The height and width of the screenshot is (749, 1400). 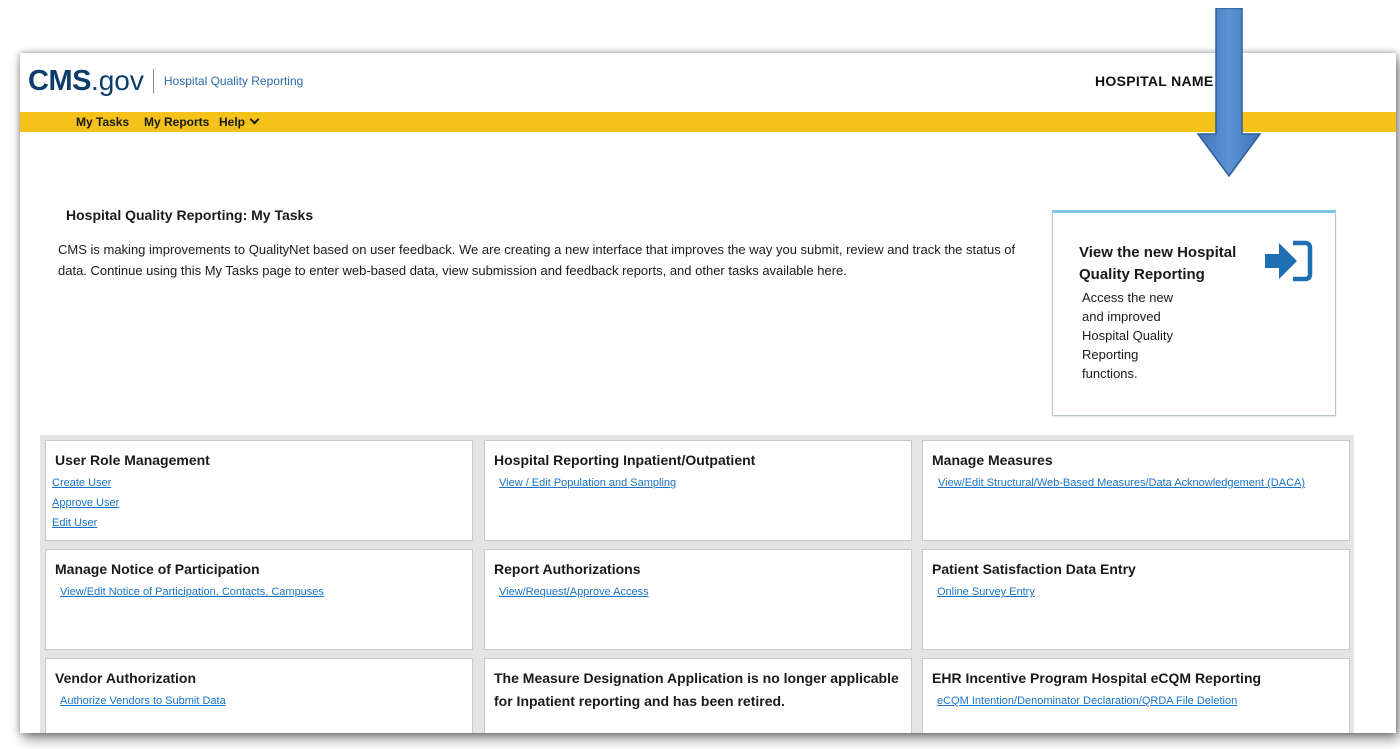 I want to click on chevron-down-icon, so click(x=254, y=119).